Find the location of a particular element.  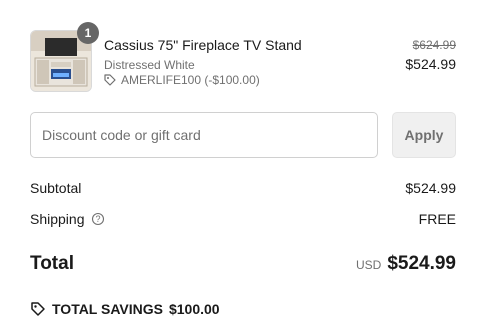

item-price: $524.99 is located at coordinates (430, 64).